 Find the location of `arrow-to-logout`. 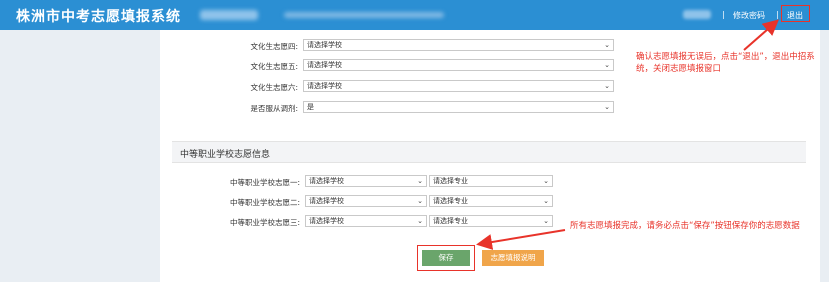

arrow-to-logout is located at coordinates (761, 35).